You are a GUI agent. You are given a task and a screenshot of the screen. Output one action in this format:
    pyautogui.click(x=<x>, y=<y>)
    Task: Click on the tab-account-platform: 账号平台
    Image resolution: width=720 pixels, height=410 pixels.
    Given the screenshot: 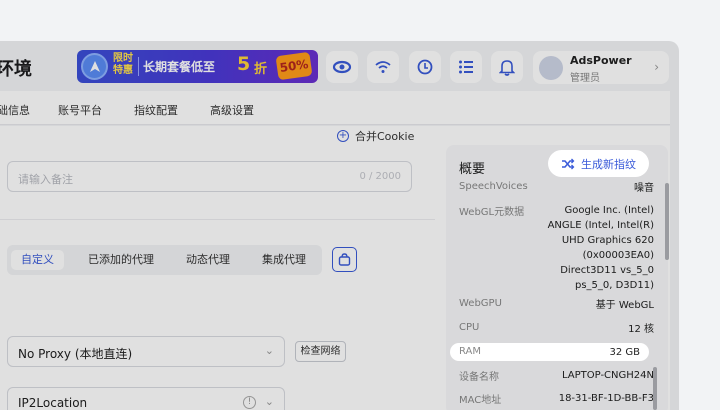 What is the action you would take?
    pyautogui.click(x=80, y=110)
    